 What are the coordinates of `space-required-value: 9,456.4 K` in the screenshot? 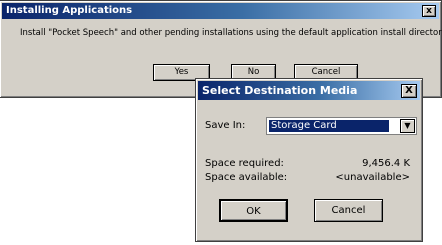 It's located at (386, 163).